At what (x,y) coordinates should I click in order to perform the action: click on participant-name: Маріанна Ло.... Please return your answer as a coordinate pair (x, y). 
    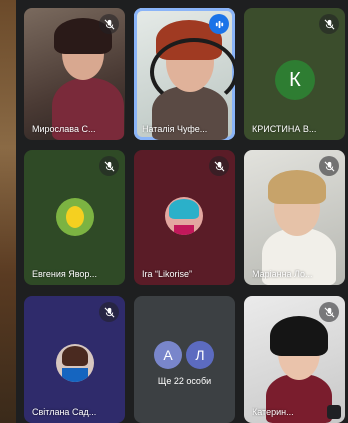
    Looking at the image, I should click on (282, 274).